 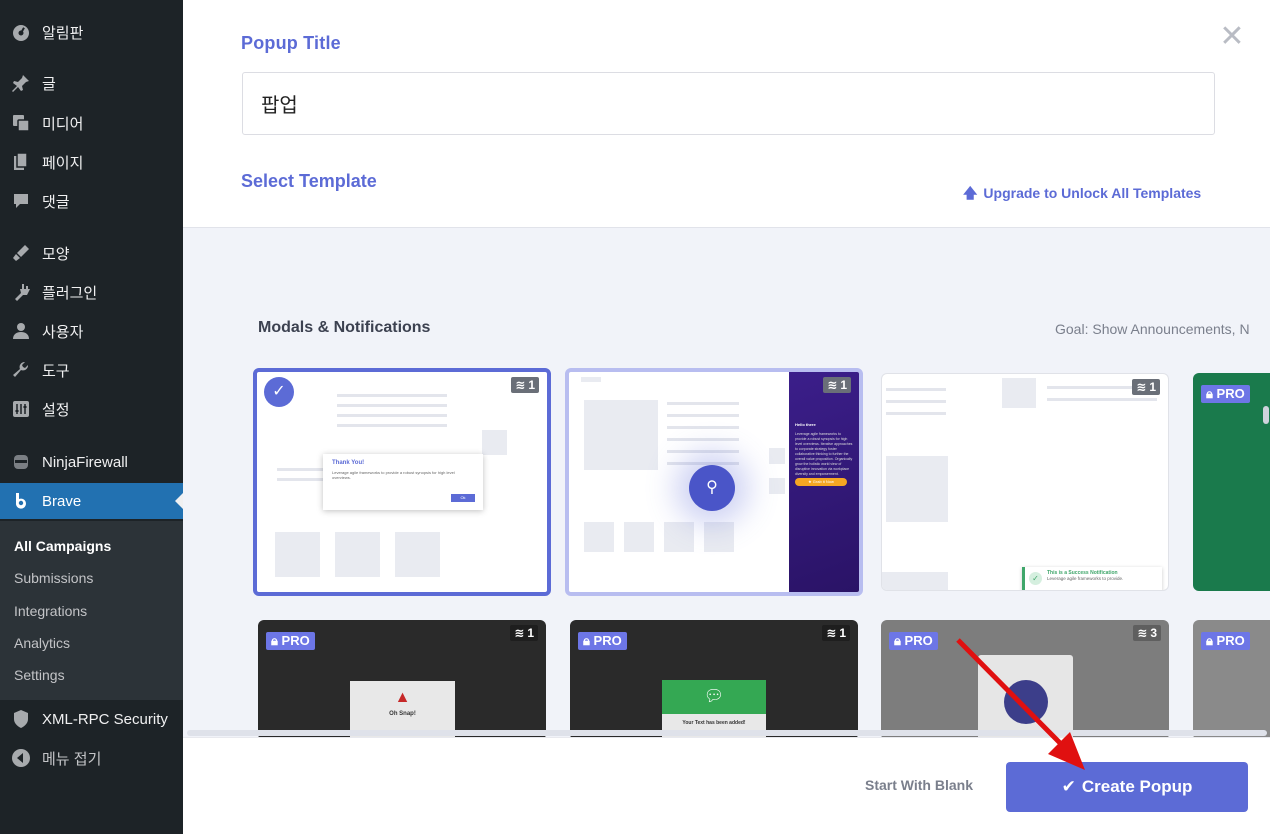 I want to click on collapse-icon, so click(x=21, y=758).